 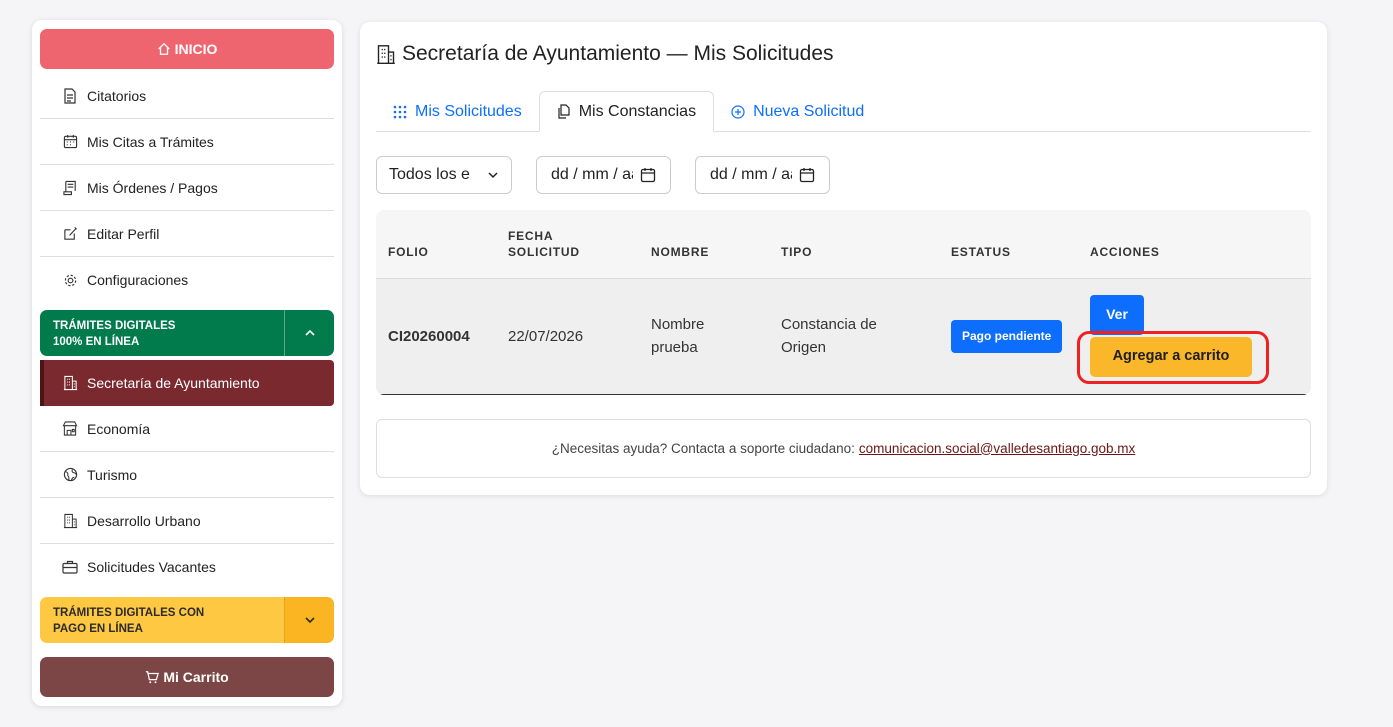 What do you see at coordinates (400, 111) in the screenshot?
I see `grid-icon` at bounding box center [400, 111].